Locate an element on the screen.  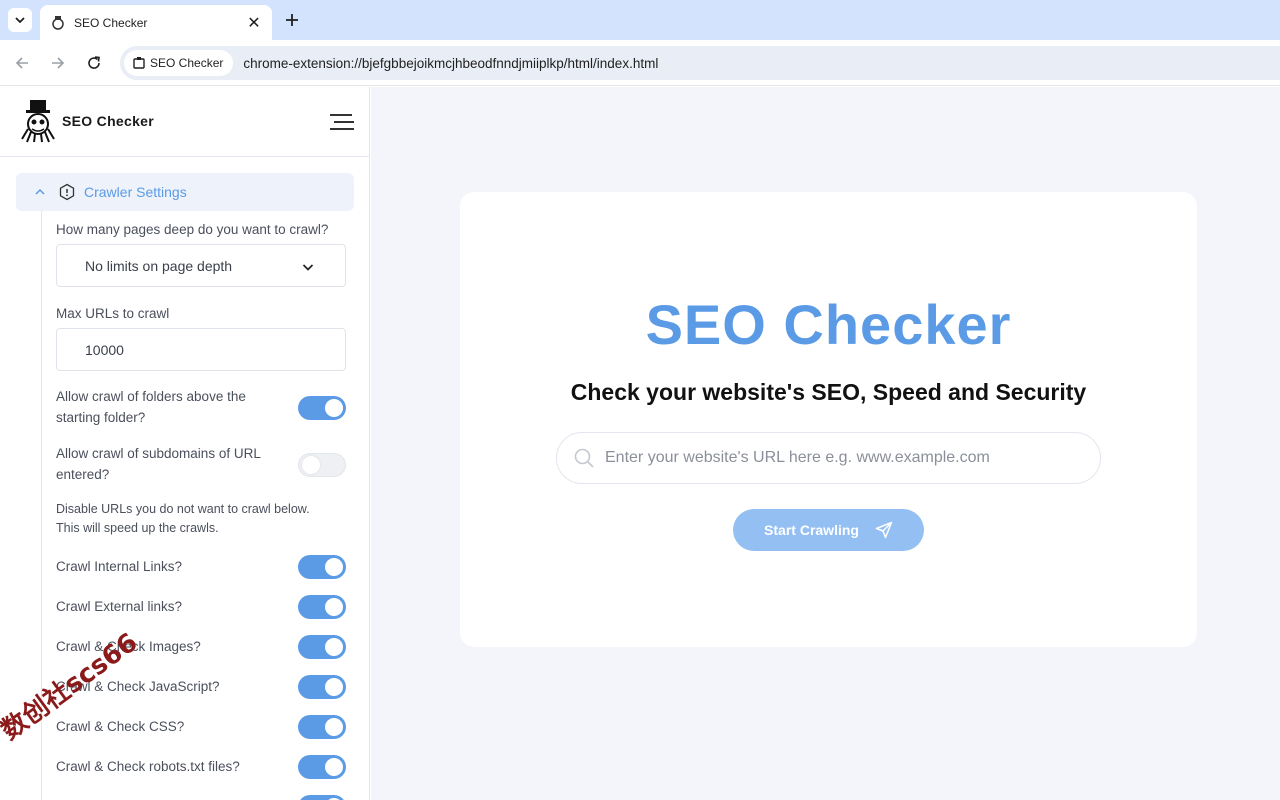
start-crawling-label: Start Crawling is located at coordinates (811, 530).